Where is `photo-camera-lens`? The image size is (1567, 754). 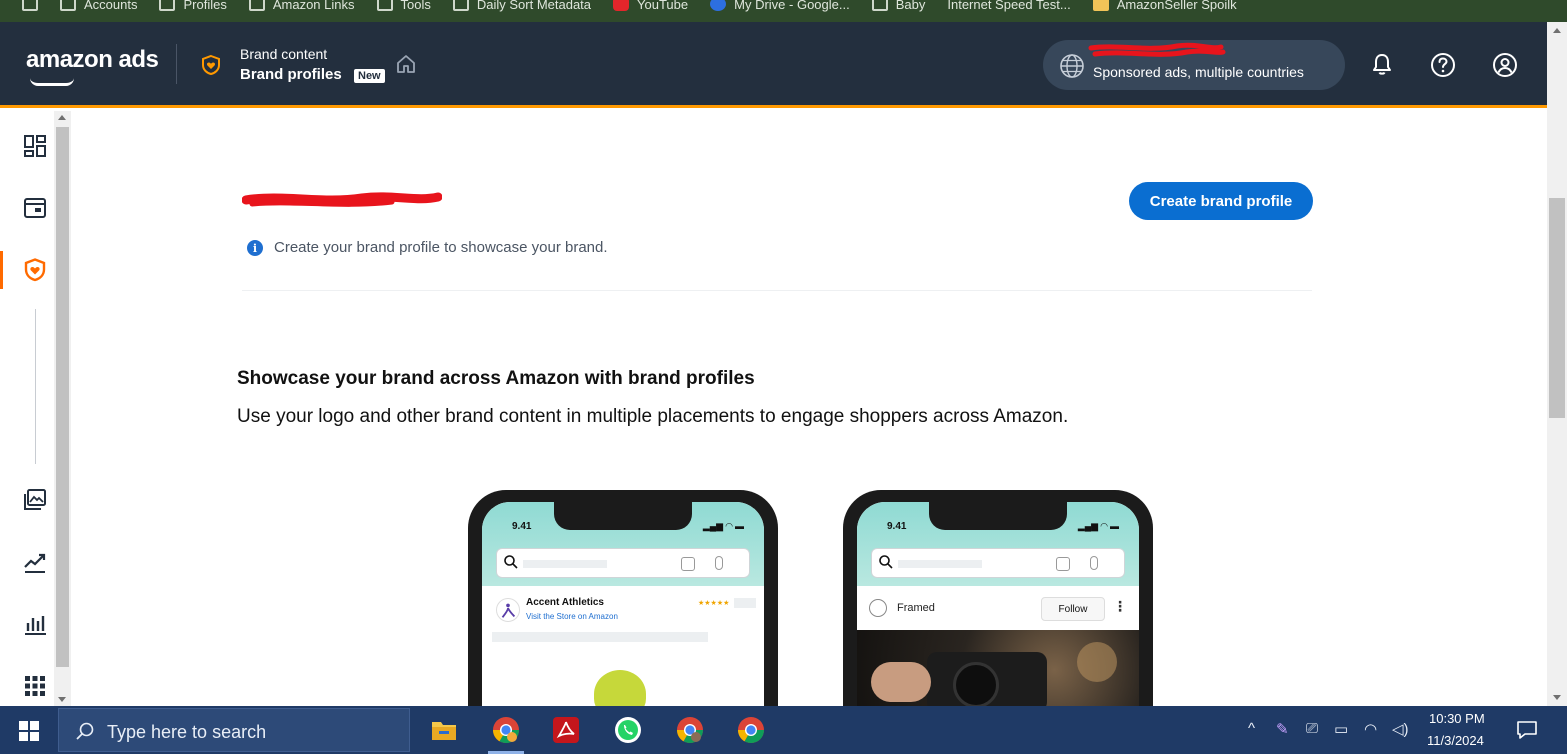 photo-camera-lens is located at coordinates (976, 685).